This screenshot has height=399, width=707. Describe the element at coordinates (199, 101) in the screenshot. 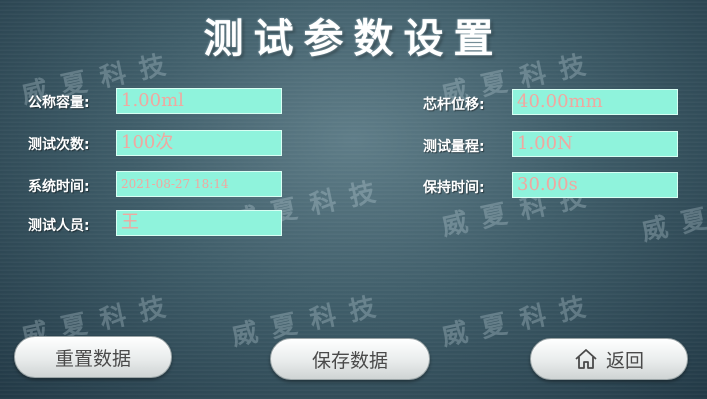

I see `nominal-capacity-field: 1.00ml` at that location.